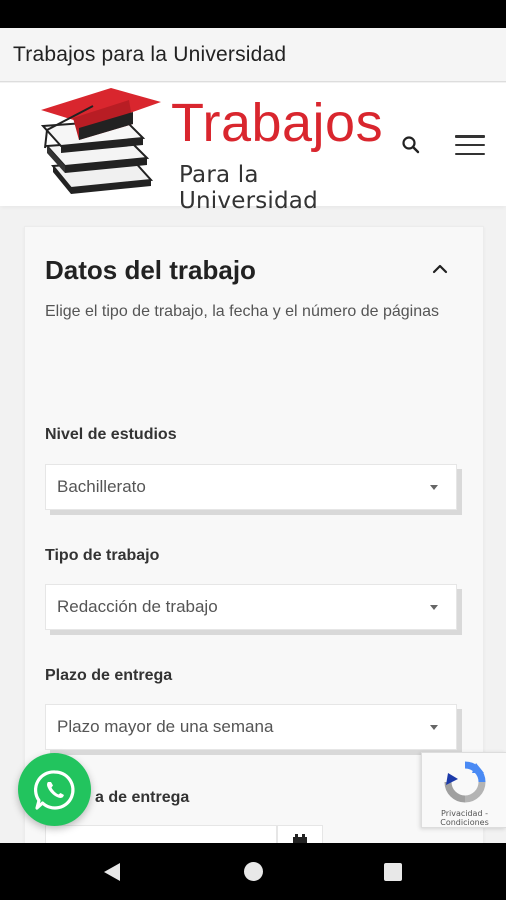 This screenshot has width=506, height=900. I want to click on search-icon, so click(411, 145).